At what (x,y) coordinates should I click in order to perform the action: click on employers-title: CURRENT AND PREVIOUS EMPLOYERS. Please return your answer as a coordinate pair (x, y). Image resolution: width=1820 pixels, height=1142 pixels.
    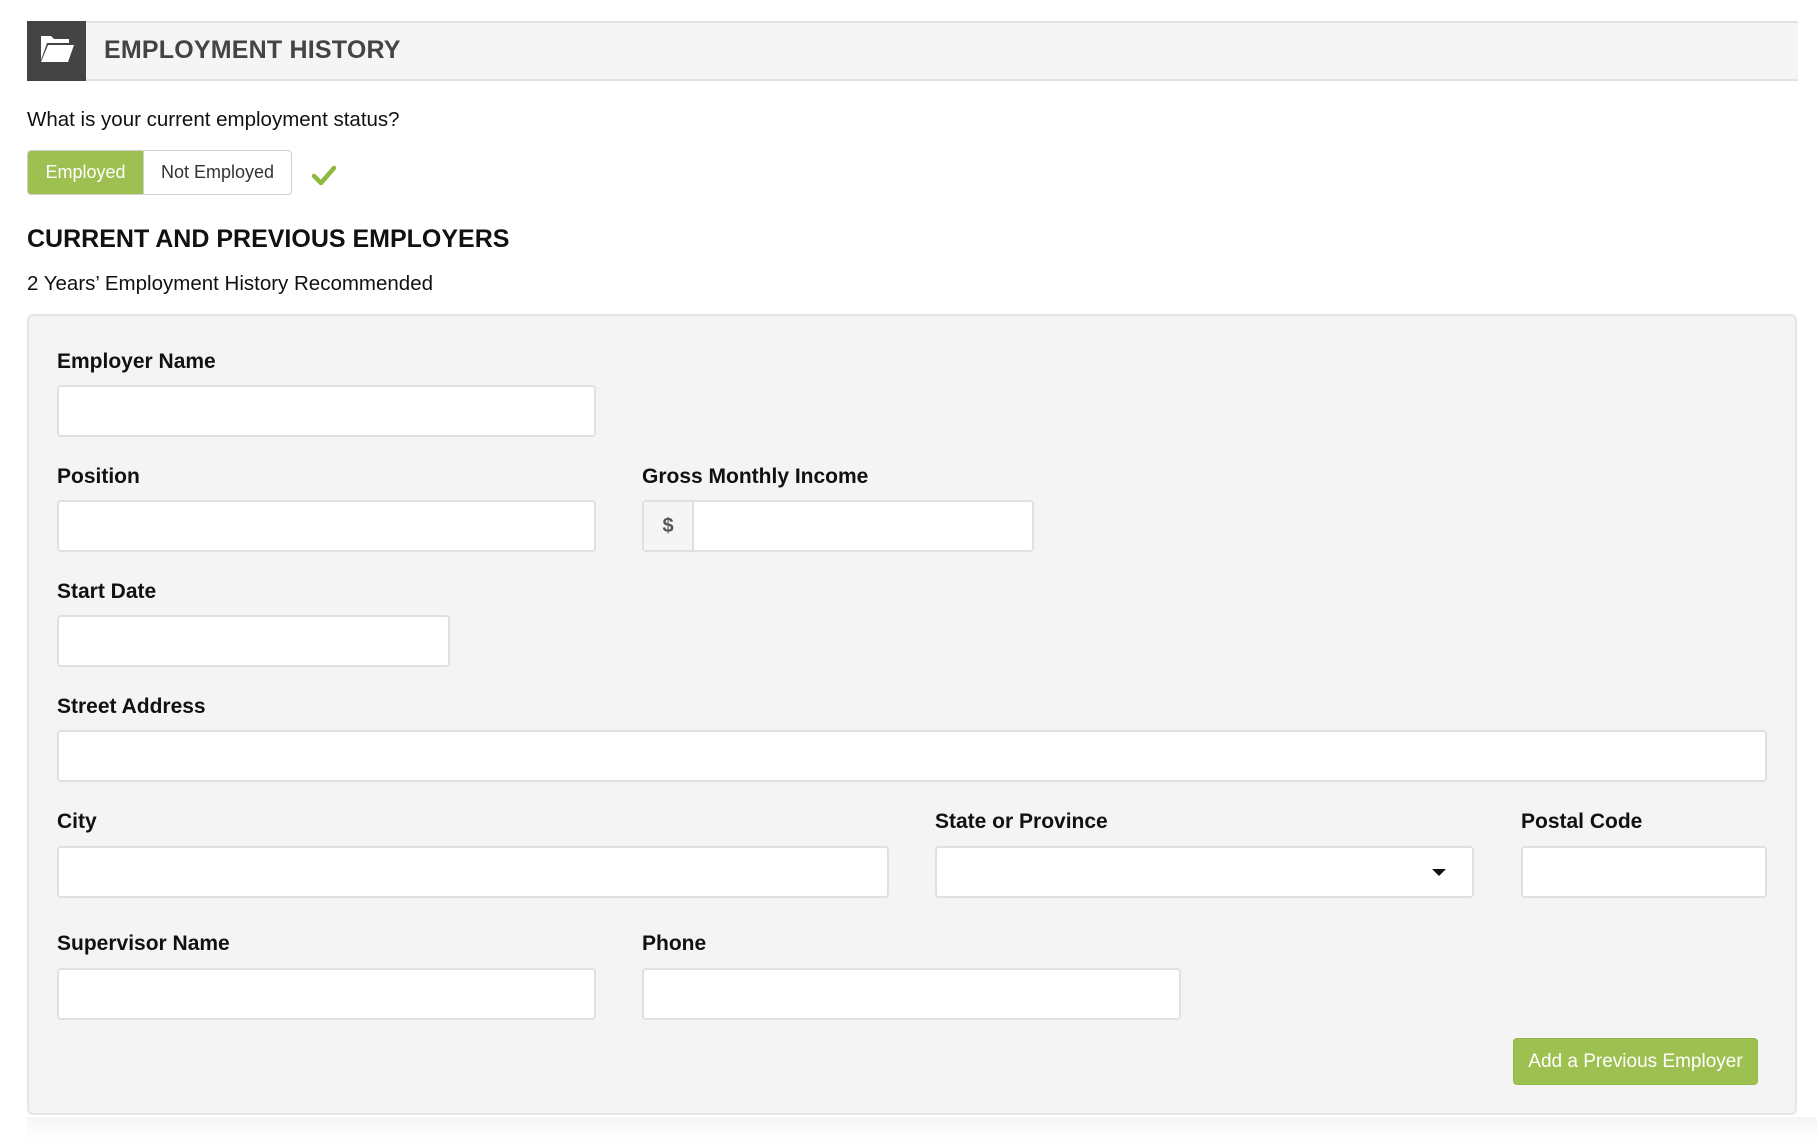
    Looking at the image, I should click on (268, 239).